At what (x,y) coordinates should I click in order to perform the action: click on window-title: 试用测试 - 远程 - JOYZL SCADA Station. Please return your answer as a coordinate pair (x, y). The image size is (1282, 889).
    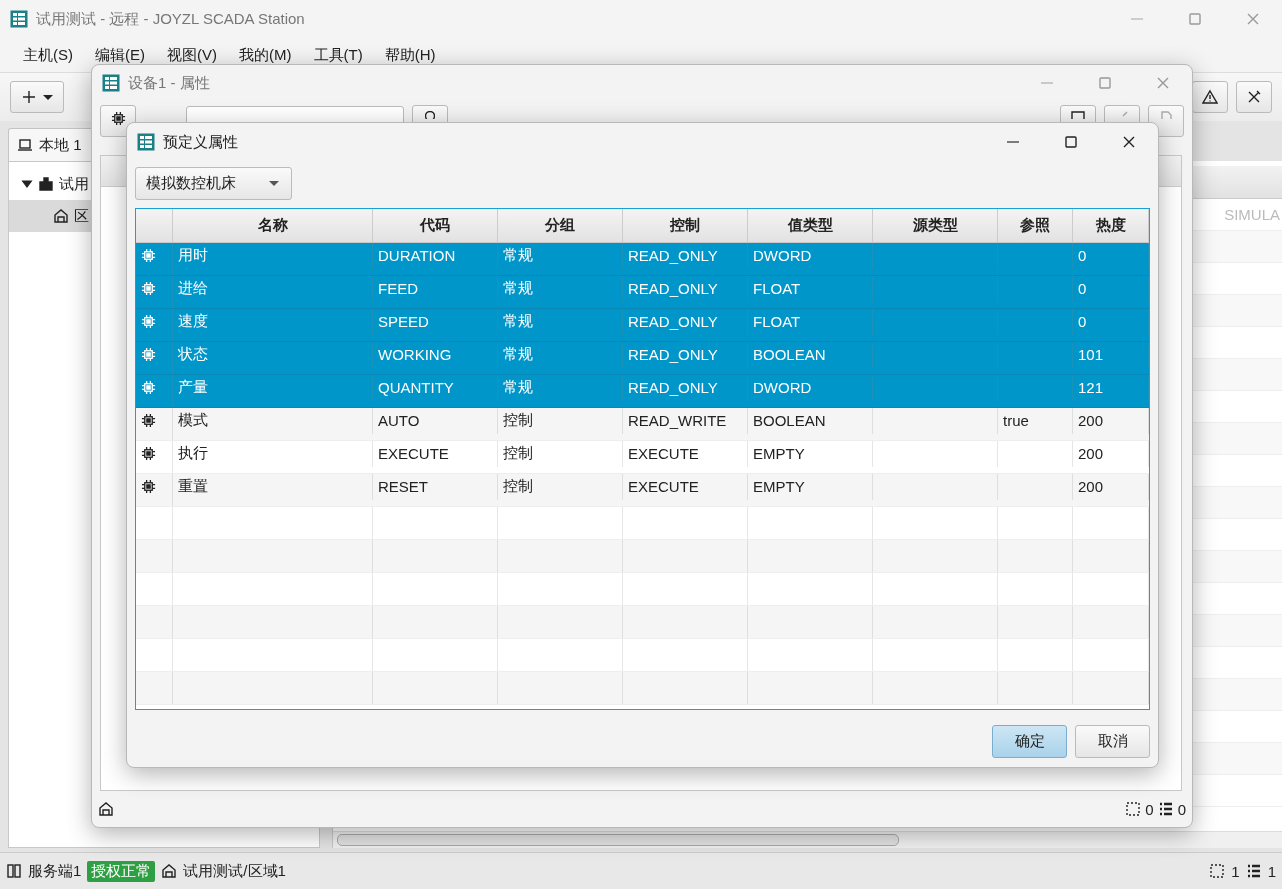
    Looking at the image, I should click on (170, 19).